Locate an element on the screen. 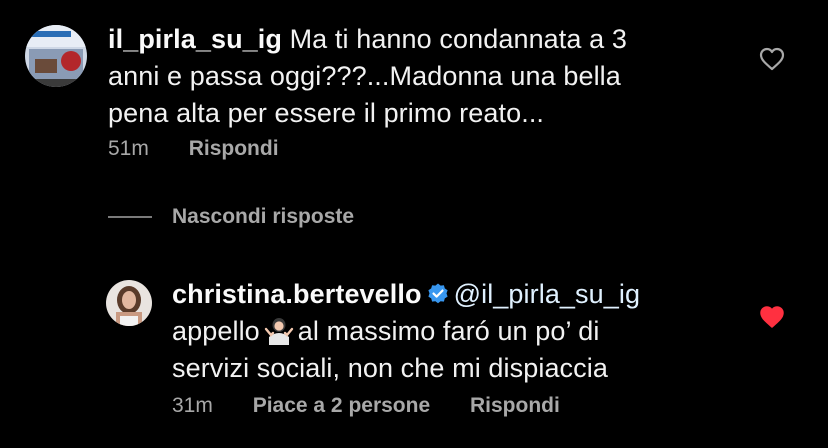 The height and width of the screenshot is (448, 828). heart-filled-icon is located at coordinates (772, 317).